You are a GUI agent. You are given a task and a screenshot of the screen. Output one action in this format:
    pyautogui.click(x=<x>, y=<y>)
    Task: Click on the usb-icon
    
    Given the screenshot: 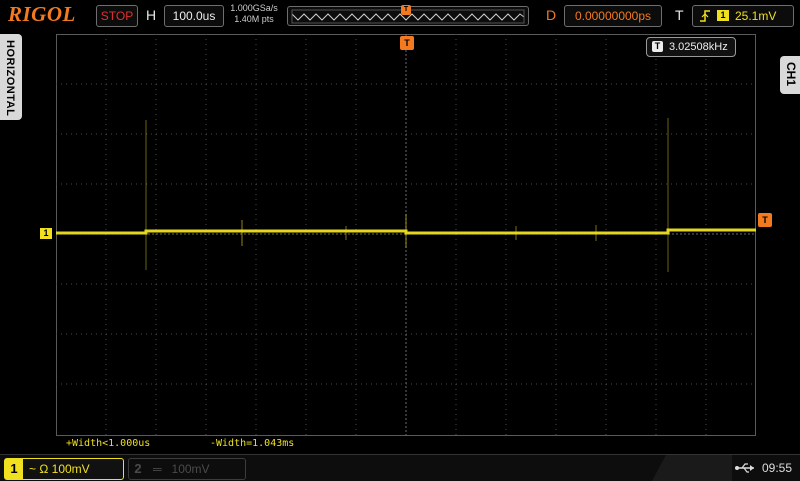 What is the action you would take?
    pyautogui.click(x=744, y=468)
    